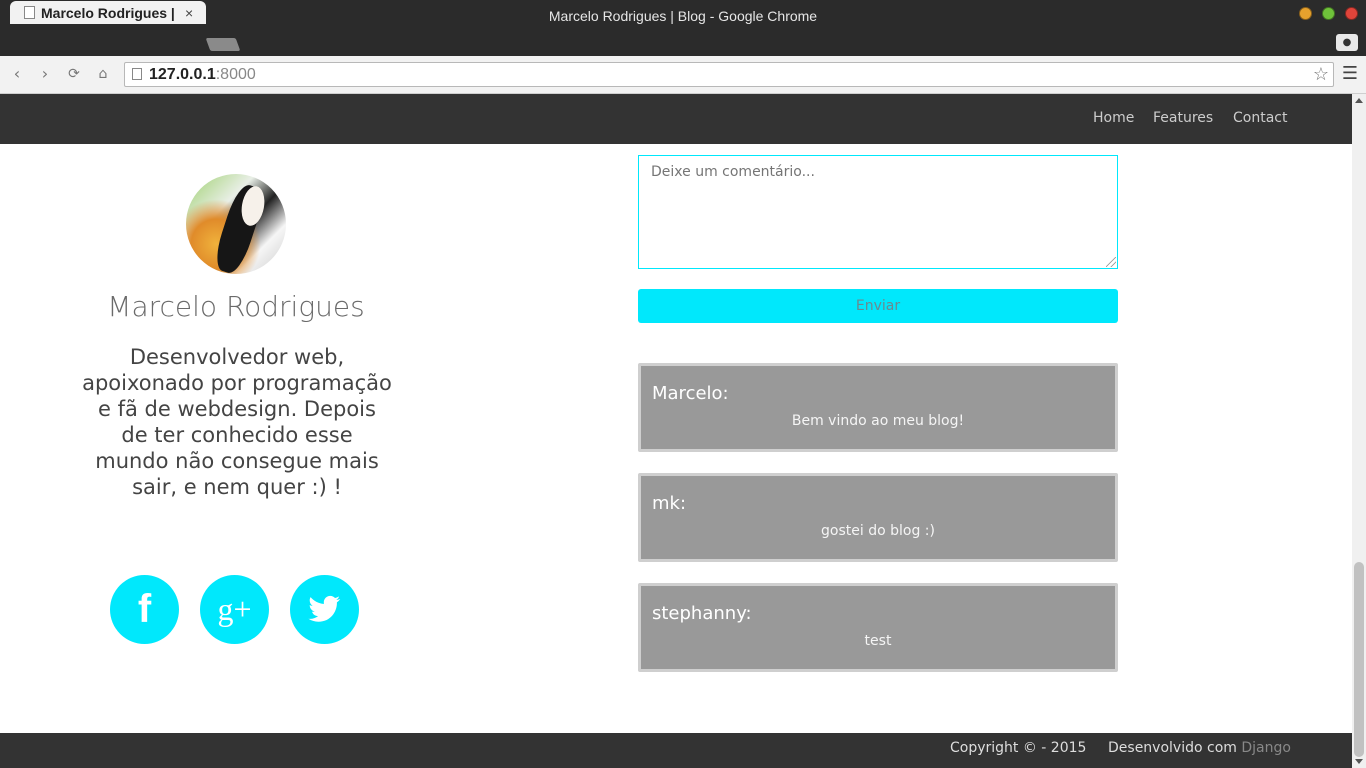  Describe the element at coordinates (144, 609) in the screenshot. I see `facebook-icon: f` at that location.